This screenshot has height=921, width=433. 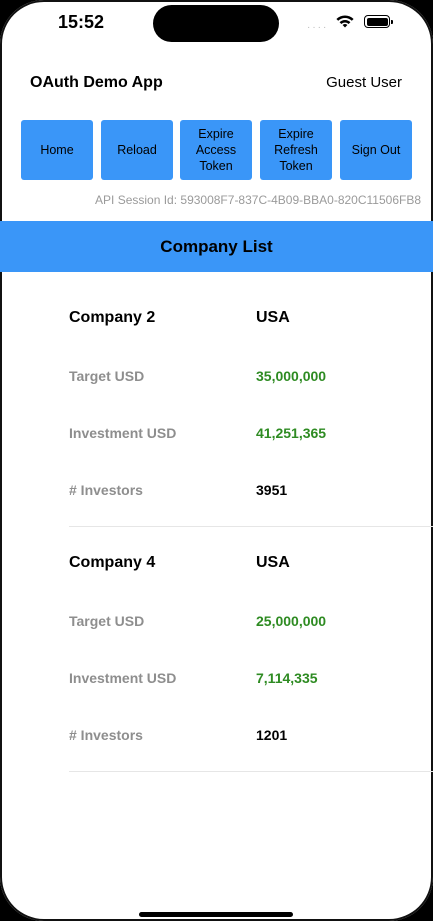 What do you see at coordinates (364, 82) in the screenshot?
I see `user-name: Guest User` at bounding box center [364, 82].